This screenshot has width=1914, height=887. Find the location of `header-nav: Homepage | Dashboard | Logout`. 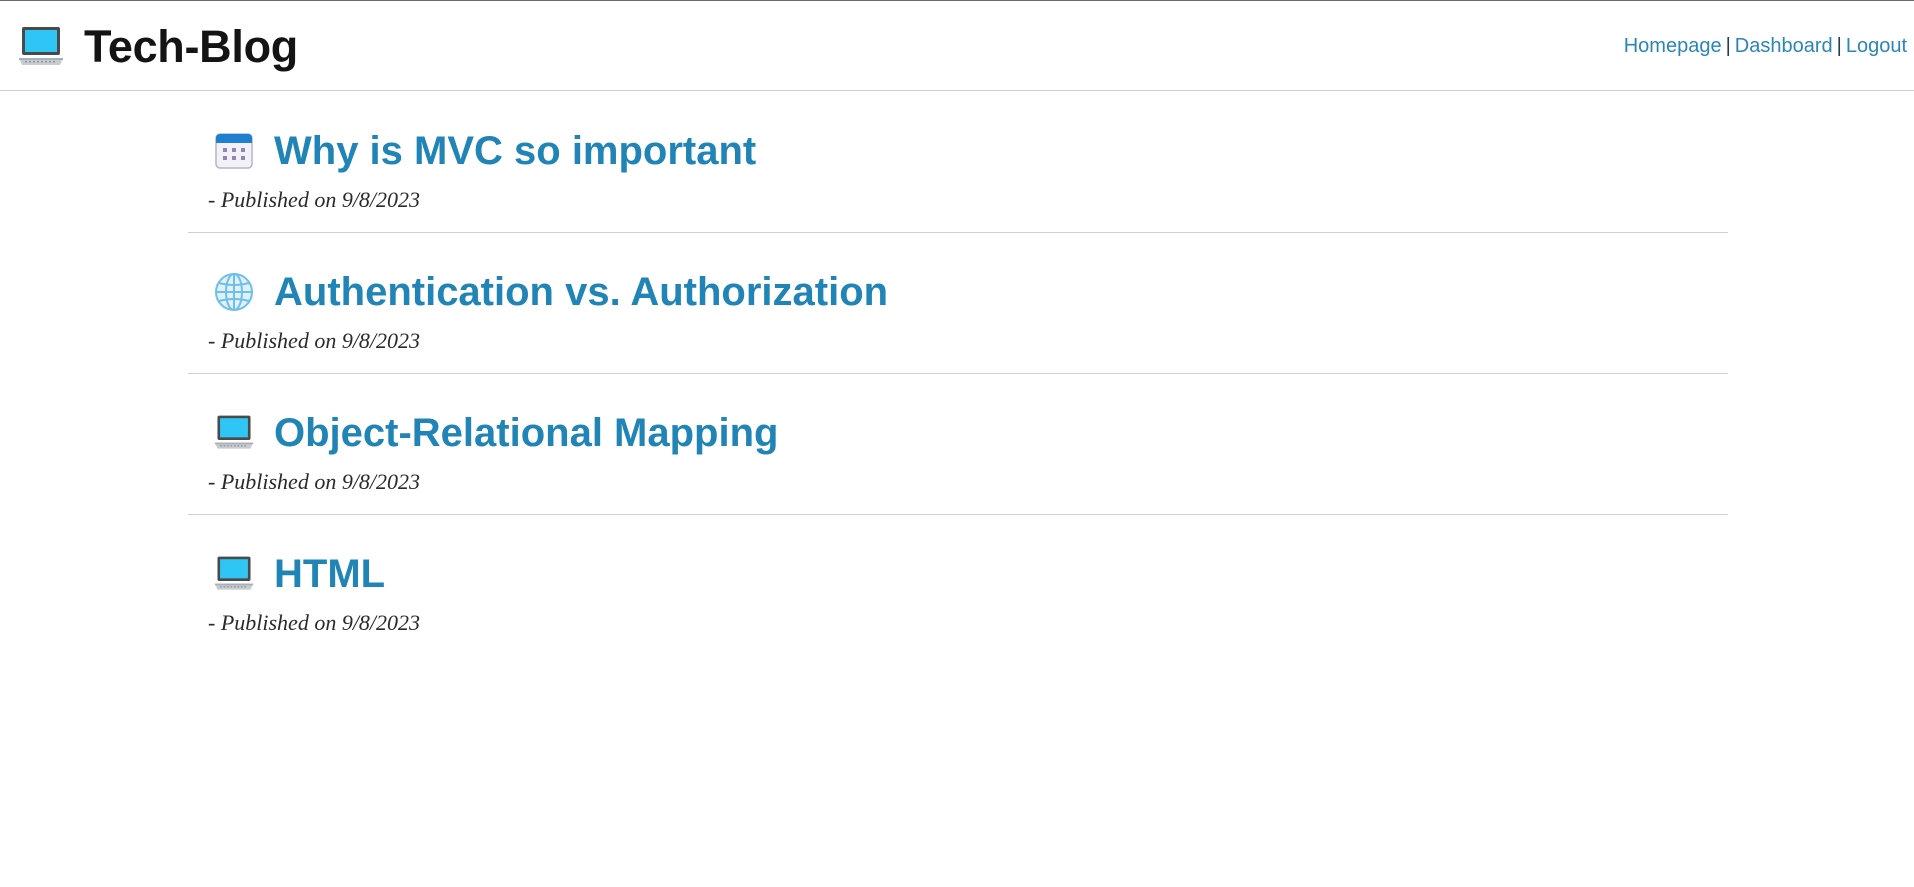

header-nav: Homepage | Dashboard | Logout is located at coordinates (1765, 46).